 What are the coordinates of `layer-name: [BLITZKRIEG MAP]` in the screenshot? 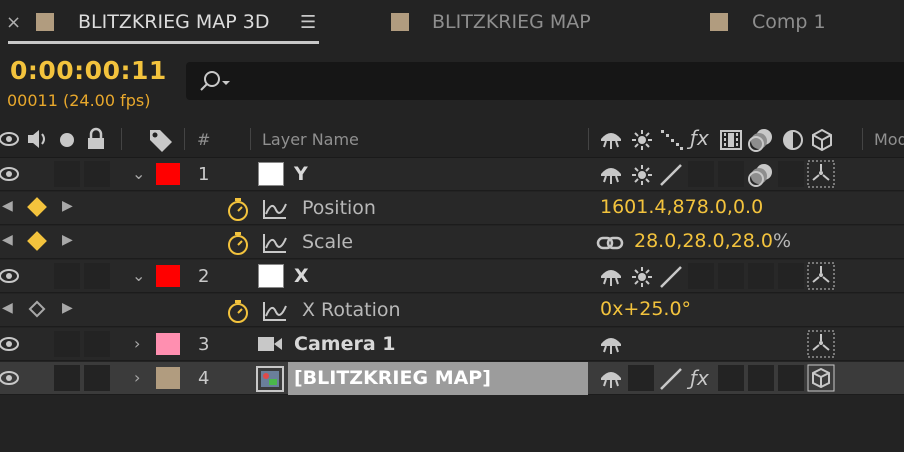 It's located at (392, 378).